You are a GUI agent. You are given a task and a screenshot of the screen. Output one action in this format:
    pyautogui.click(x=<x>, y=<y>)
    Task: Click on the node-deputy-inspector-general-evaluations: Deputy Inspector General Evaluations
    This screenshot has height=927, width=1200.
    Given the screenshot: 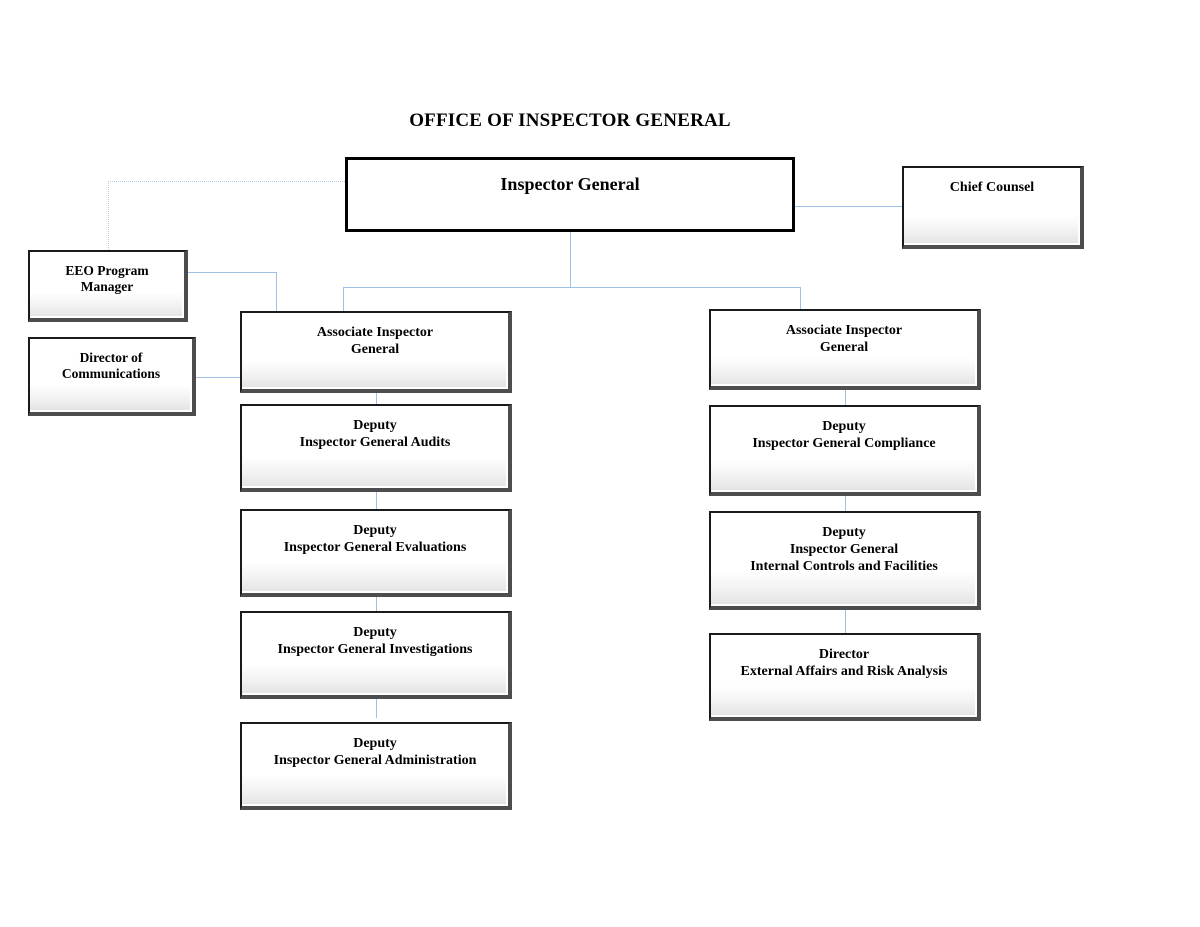 What is the action you would take?
    pyautogui.click(x=376, y=553)
    